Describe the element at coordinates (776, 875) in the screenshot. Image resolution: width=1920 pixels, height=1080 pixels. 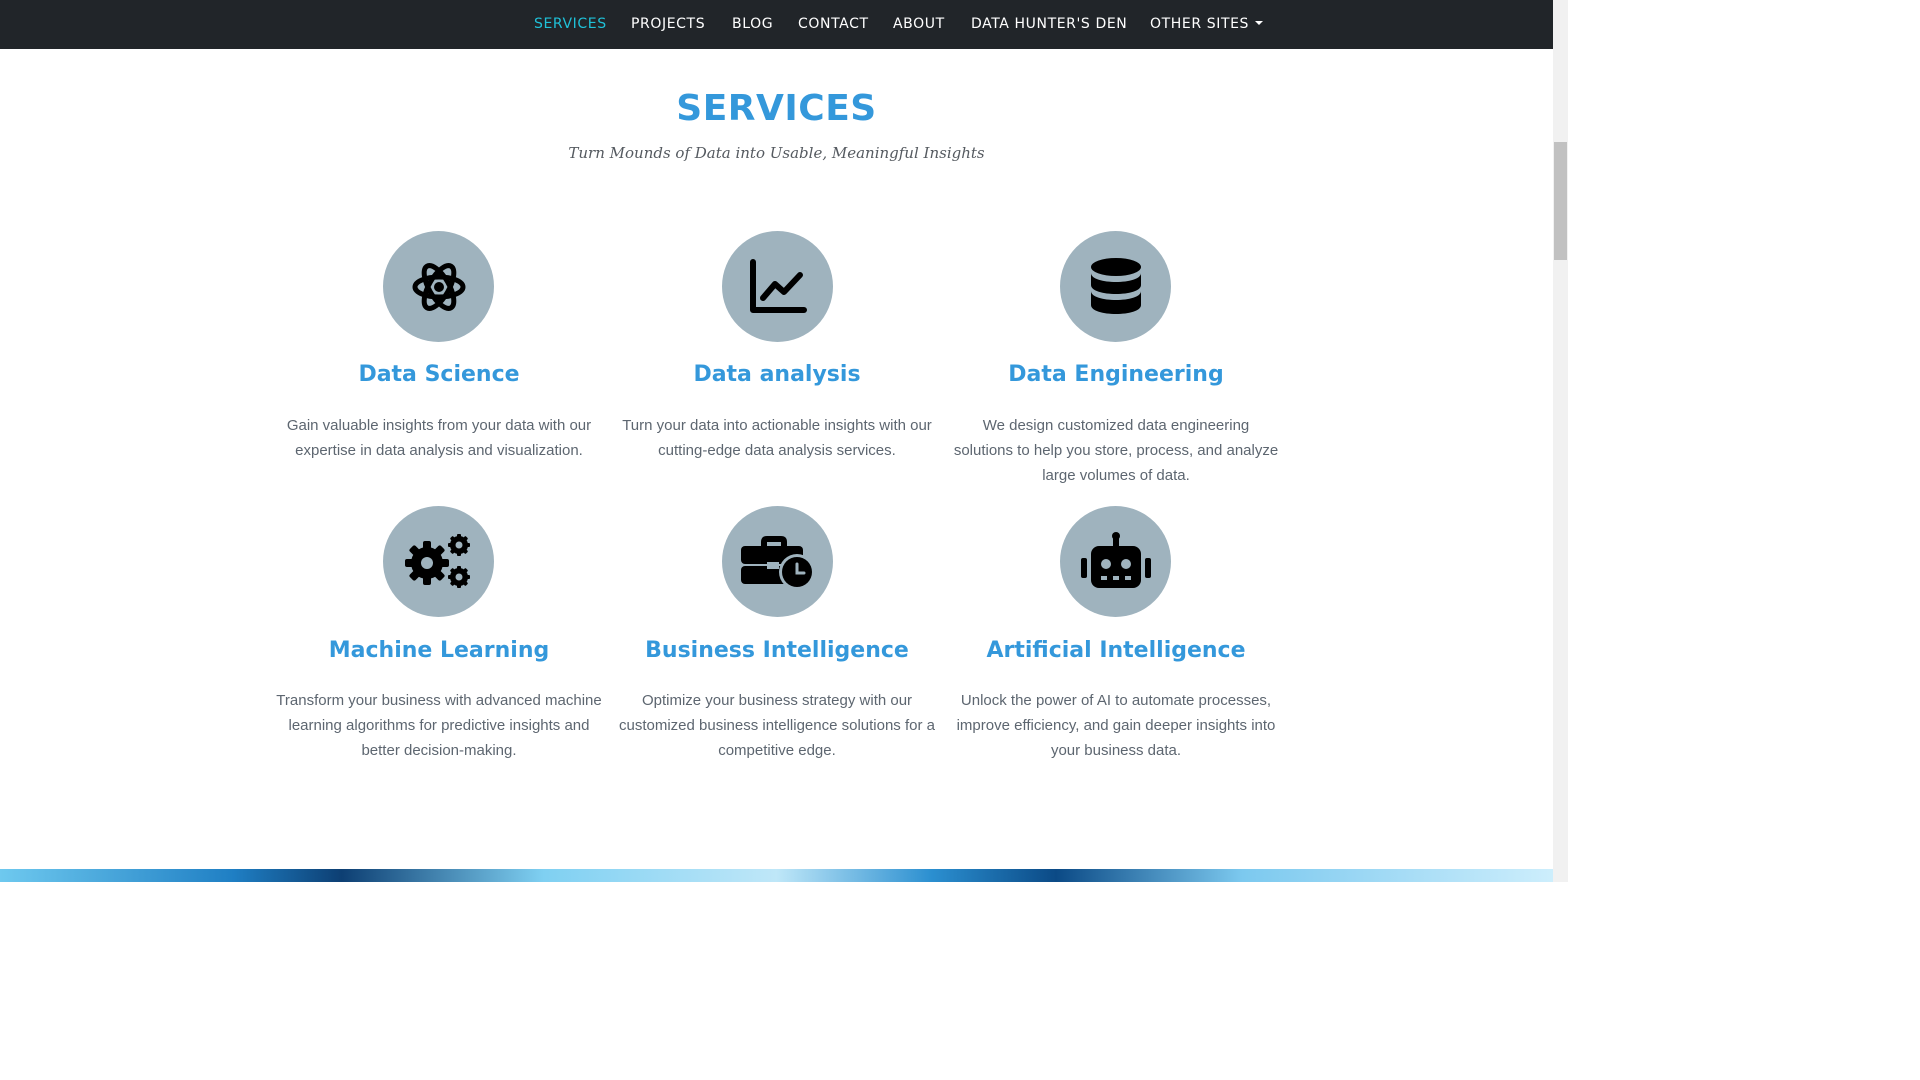
I see `next-section-background` at that location.